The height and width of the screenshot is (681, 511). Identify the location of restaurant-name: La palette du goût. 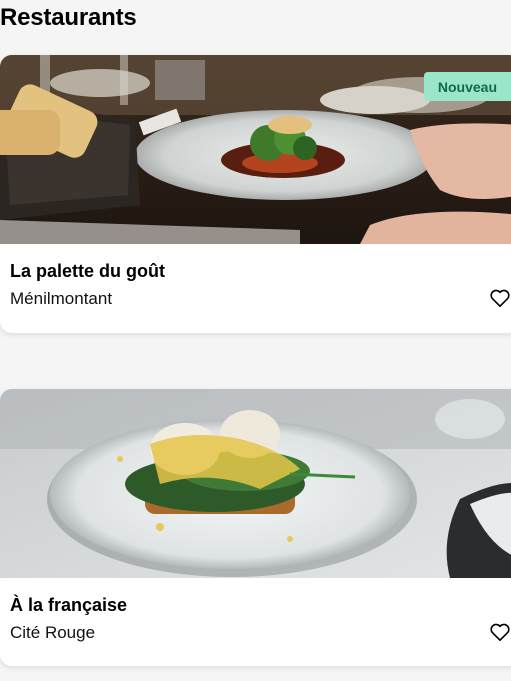
(260, 271).